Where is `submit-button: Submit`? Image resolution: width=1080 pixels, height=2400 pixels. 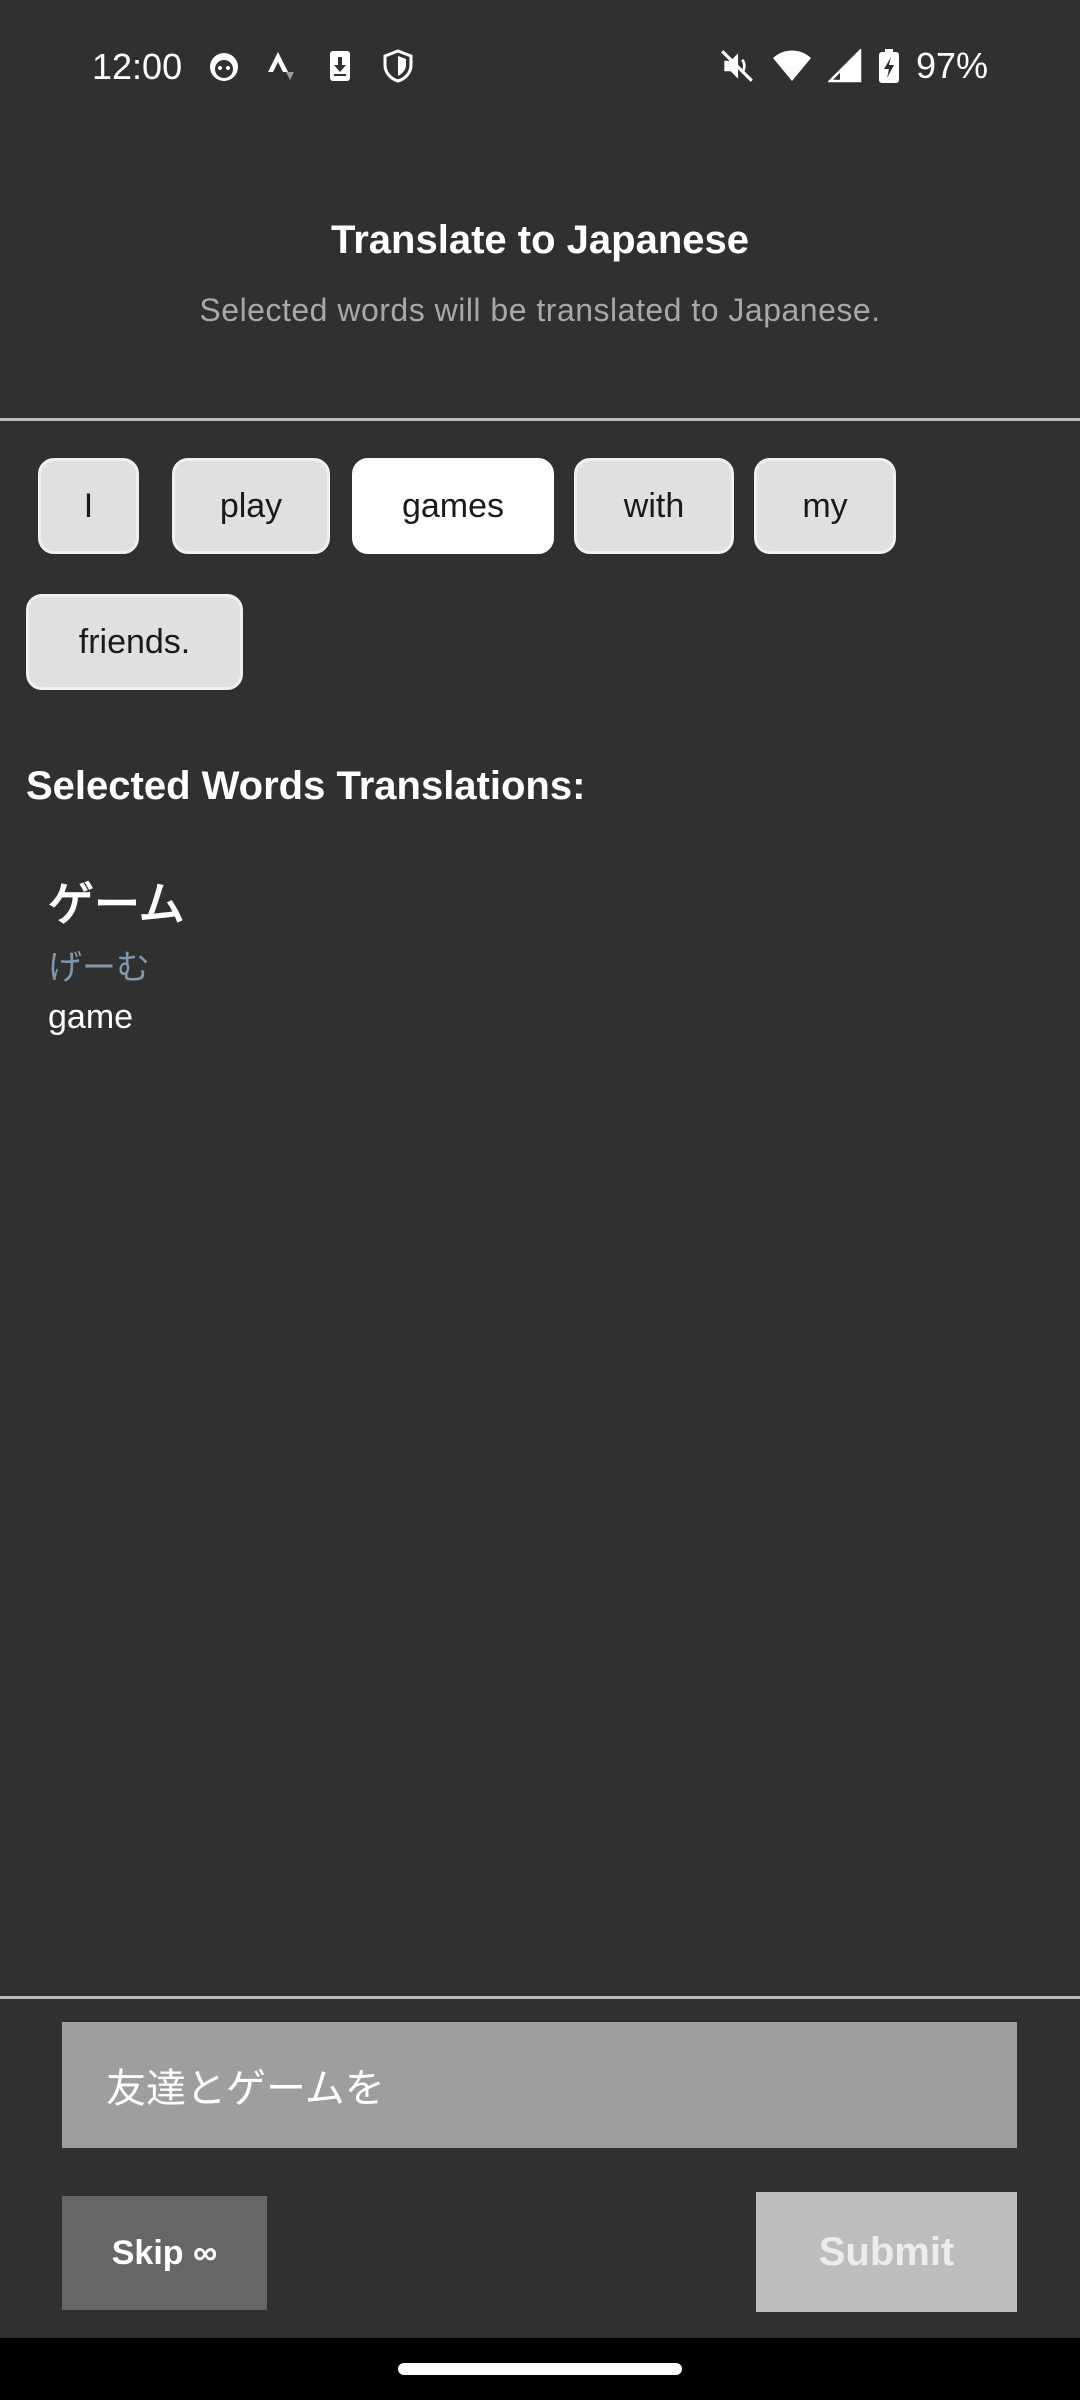
submit-button: Submit is located at coordinates (886, 2252).